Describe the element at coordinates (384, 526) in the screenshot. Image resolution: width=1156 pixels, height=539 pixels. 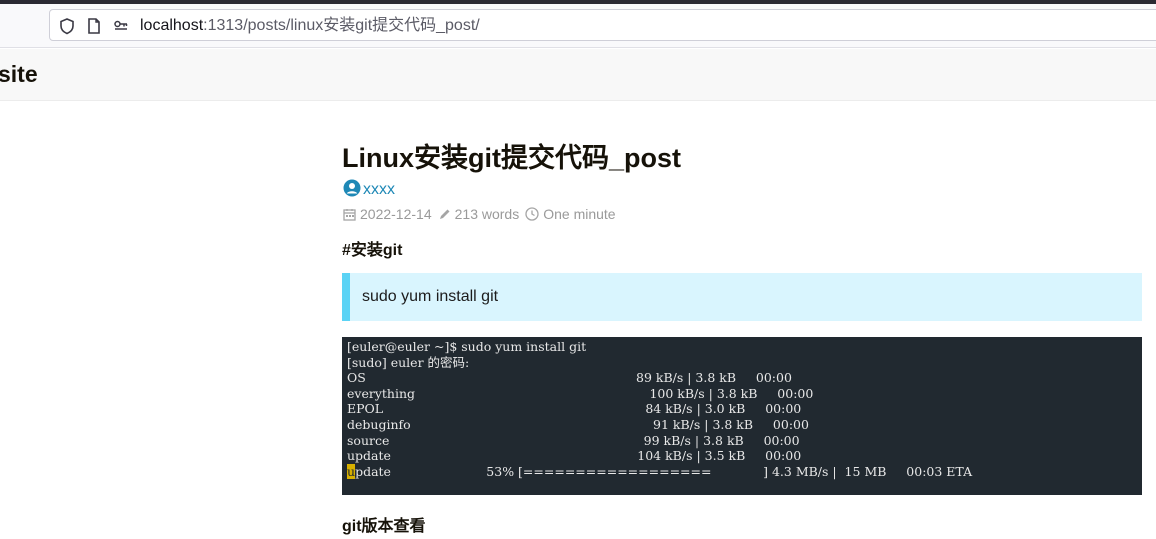
I see `version-heading: git版本查看` at that location.